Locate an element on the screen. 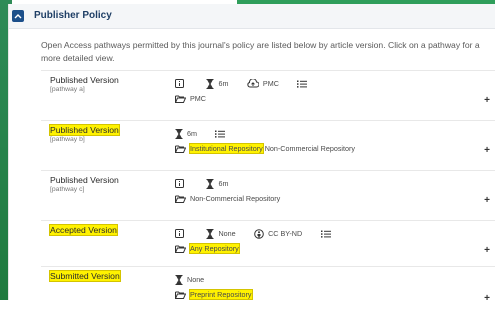 The width and height of the screenshot is (495, 311). pathway-label: [pathway c] is located at coordinates (67, 189).